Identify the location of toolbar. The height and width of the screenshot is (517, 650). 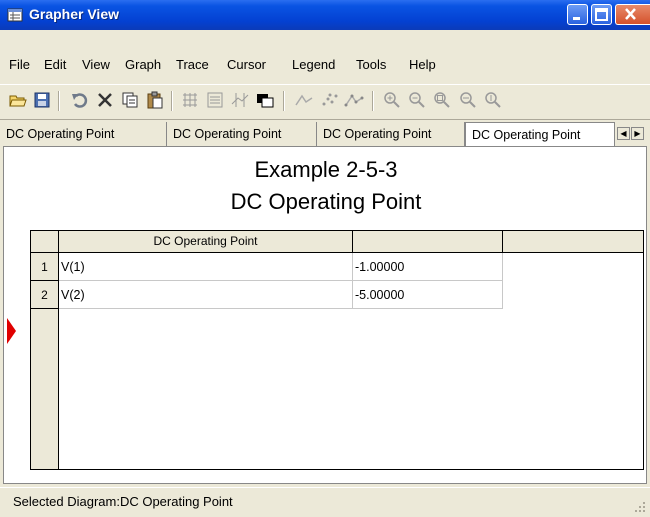
(325, 102).